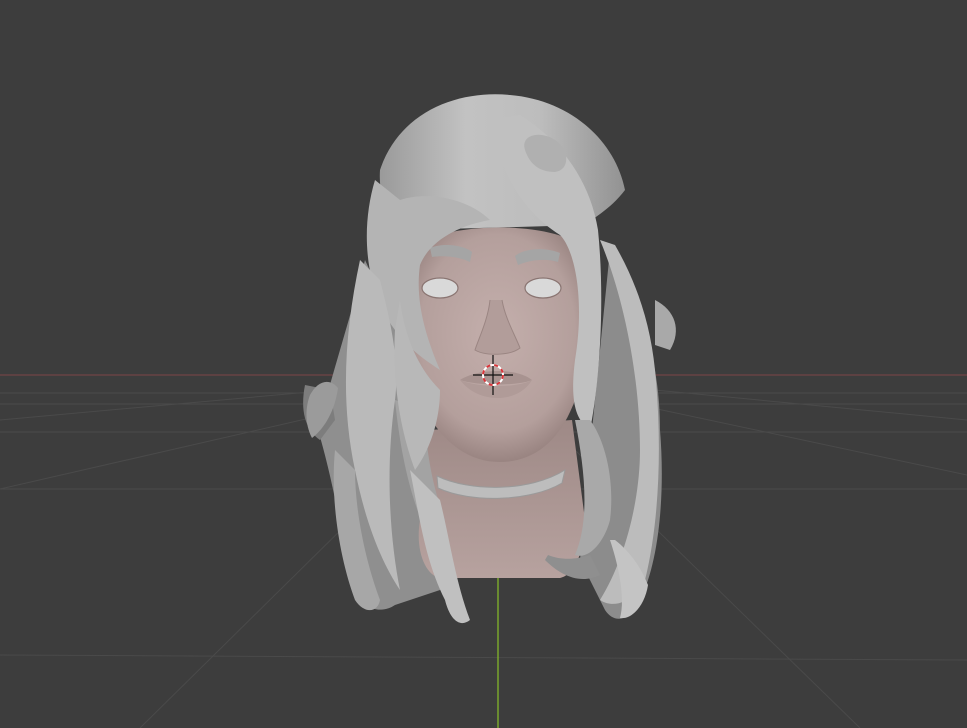 This screenshot has height=728, width=967. What do you see at coordinates (440, 288) in the screenshot?
I see `left-eye` at bounding box center [440, 288].